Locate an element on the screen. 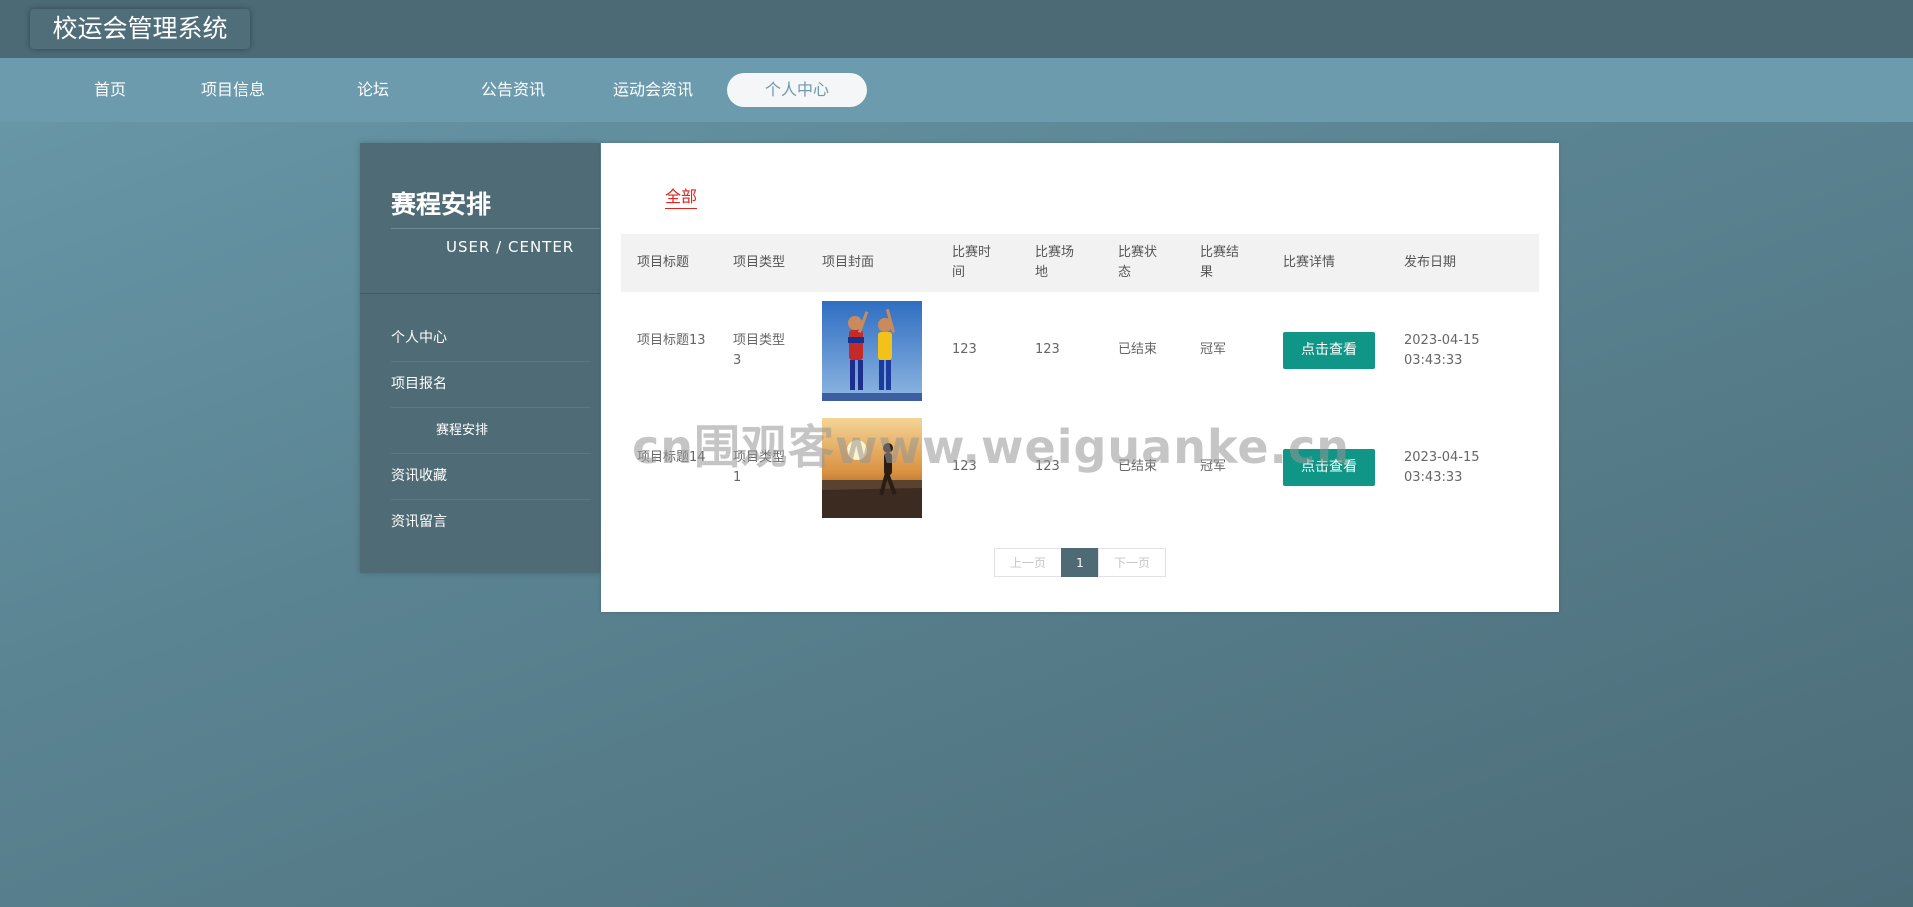 The width and height of the screenshot is (1913, 907). sidebar-title: 赛程安排 is located at coordinates (441, 204).